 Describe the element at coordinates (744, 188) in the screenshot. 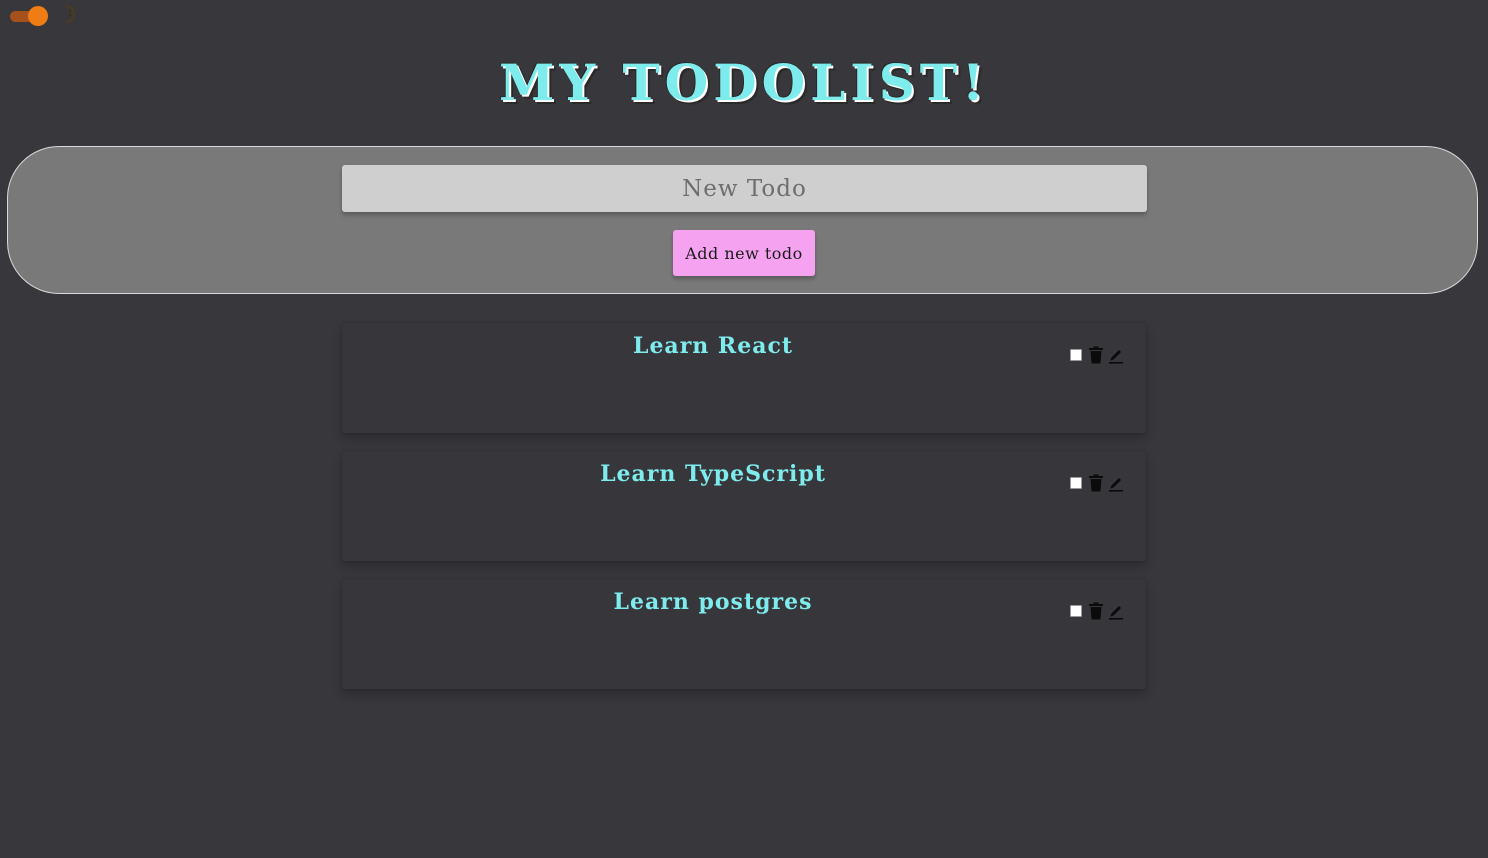

I see `new-todo-input` at that location.